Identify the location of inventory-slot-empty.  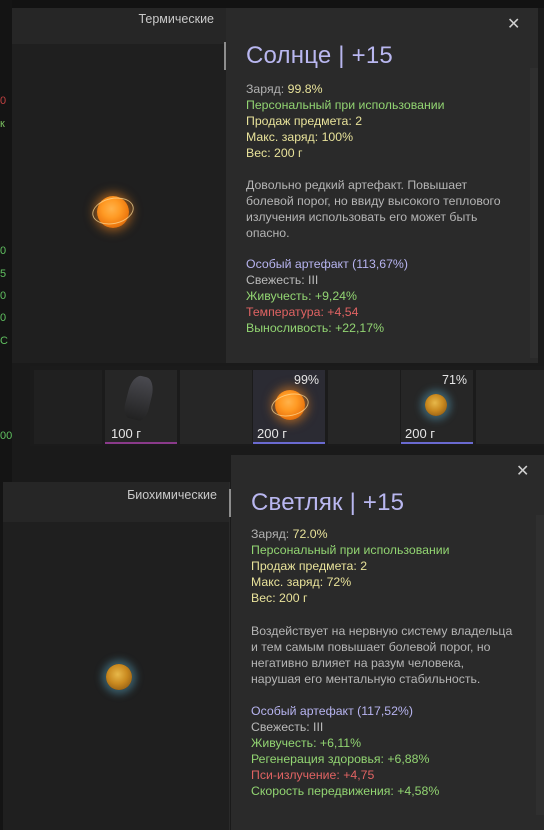
(68, 407).